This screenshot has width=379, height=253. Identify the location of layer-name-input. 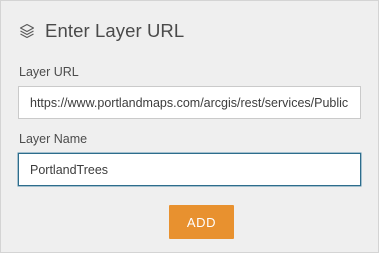
(189, 169).